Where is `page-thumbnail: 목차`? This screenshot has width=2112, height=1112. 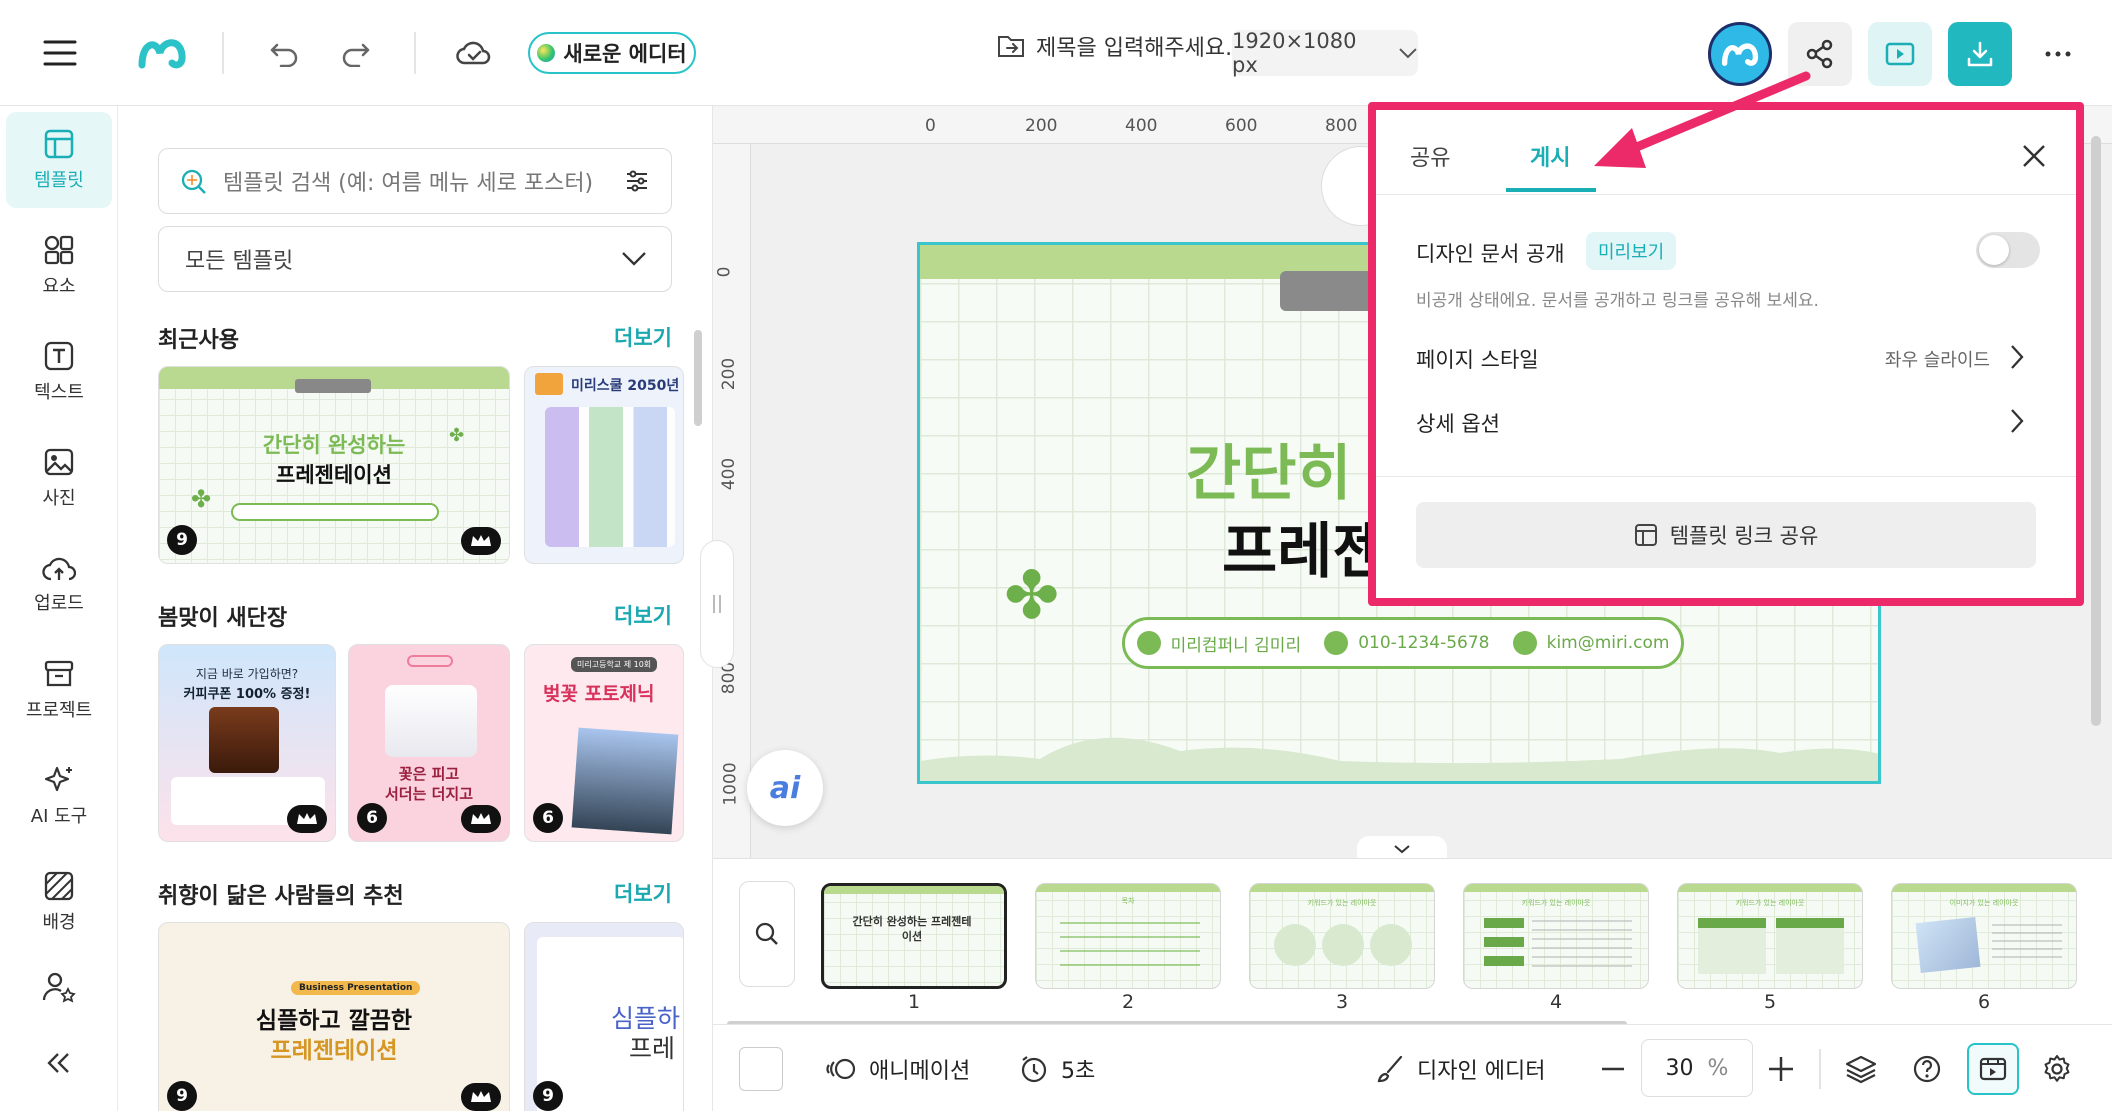 page-thumbnail: 목차 is located at coordinates (1128, 936).